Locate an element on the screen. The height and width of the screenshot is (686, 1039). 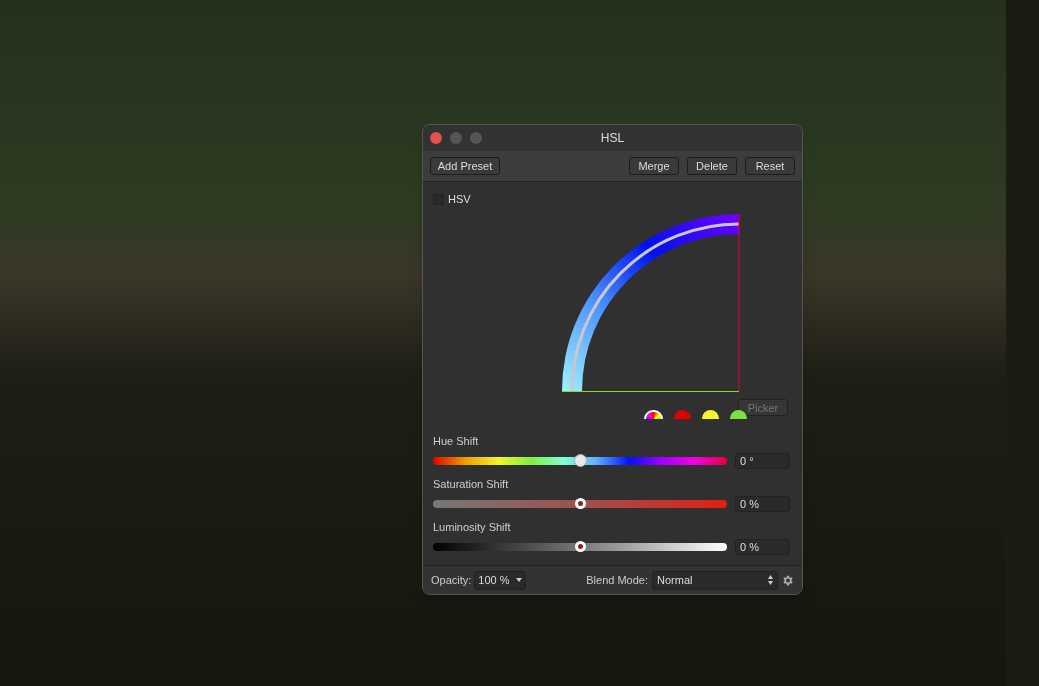
blend-mode-label: Blend Mode: is located at coordinates (617, 580).